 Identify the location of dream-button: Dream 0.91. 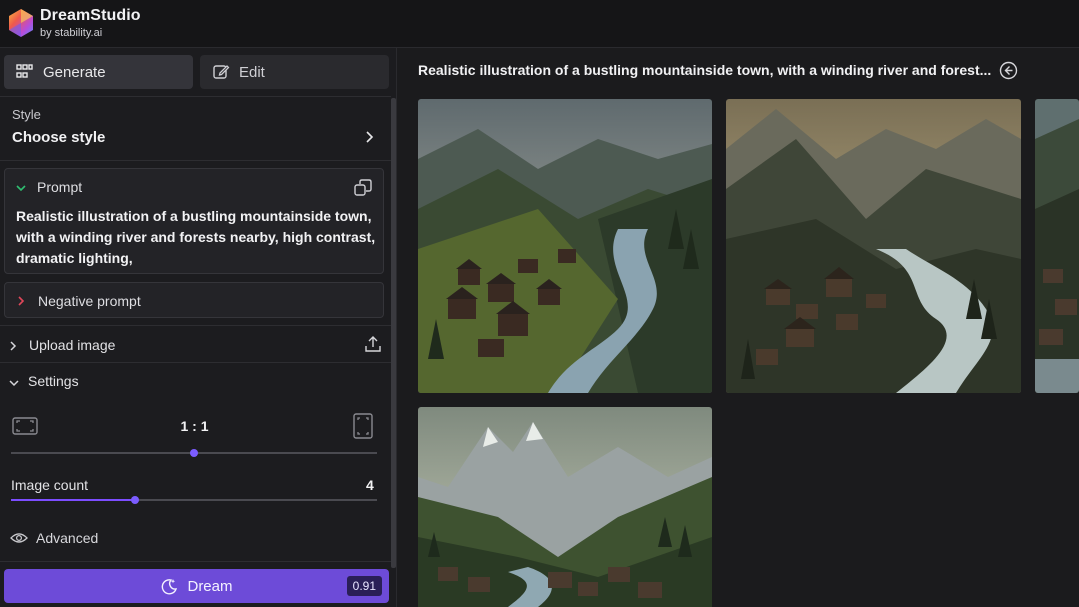
(196, 586).